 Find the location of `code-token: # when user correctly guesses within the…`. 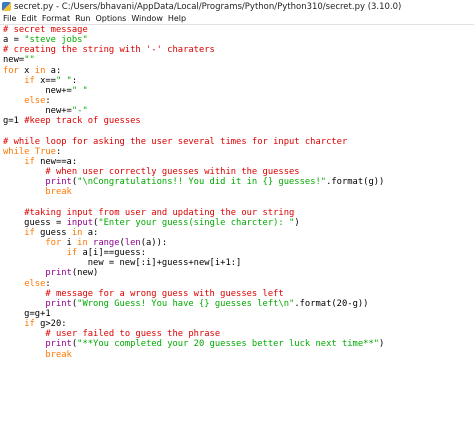

code-token: # when user correctly guesses within the… is located at coordinates (172, 171).